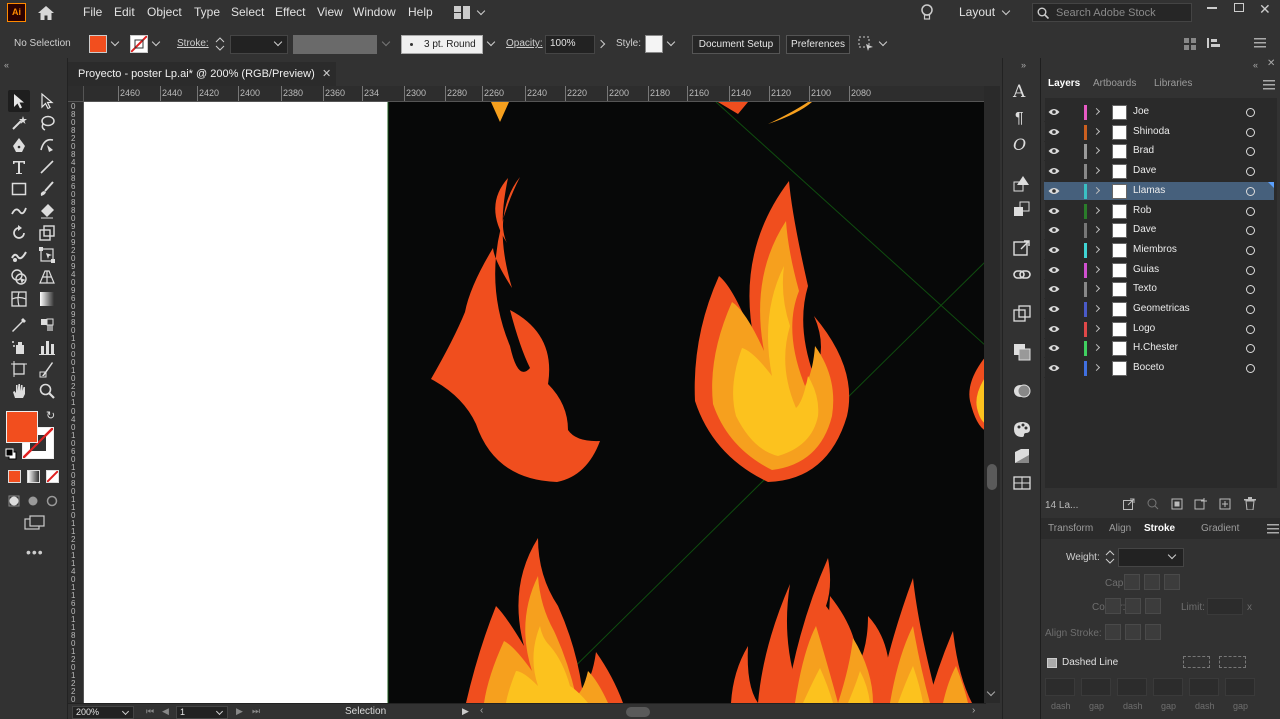 Image resolution: width=1280 pixels, height=719 pixels. What do you see at coordinates (1022, 184) in the screenshot?
I see `shape-panel-icon` at bounding box center [1022, 184].